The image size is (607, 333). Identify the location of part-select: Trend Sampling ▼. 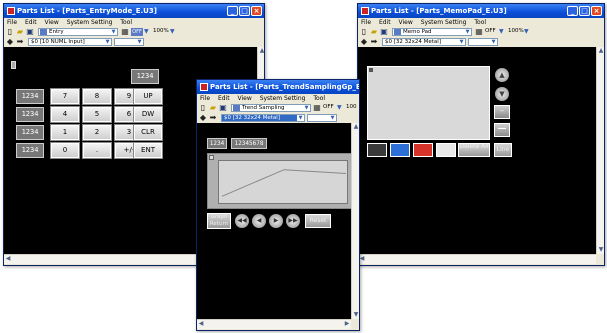
(271, 108).